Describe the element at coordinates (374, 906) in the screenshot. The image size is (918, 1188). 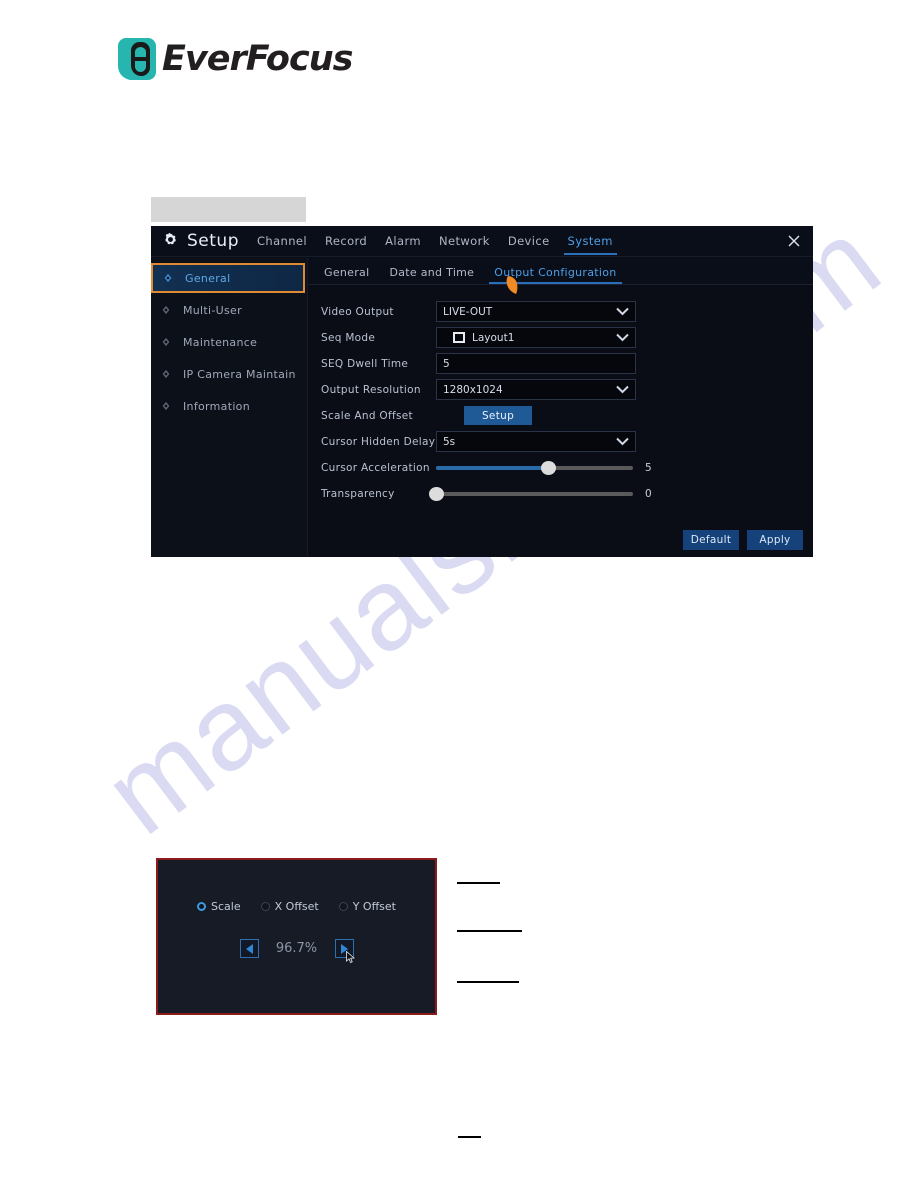
I see `radio-y-offset-label: Y Offset` at that location.